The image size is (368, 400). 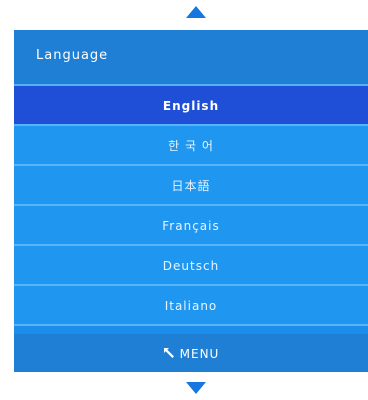 I want to click on return-arrow-icon, so click(x=168, y=353).